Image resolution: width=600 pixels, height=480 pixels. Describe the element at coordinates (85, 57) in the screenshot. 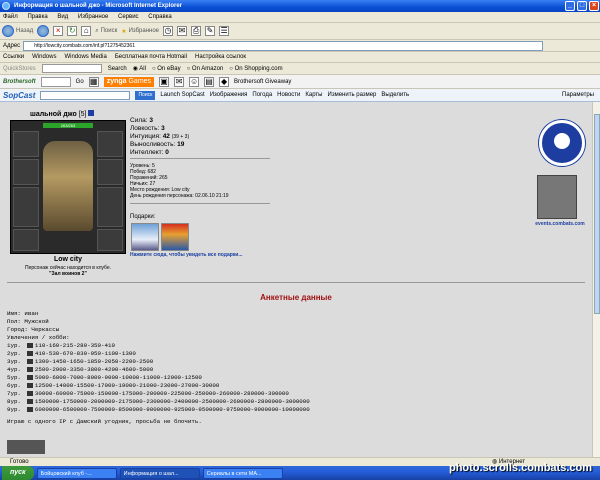

I see `link-windows-media: Windows Media` at that location.